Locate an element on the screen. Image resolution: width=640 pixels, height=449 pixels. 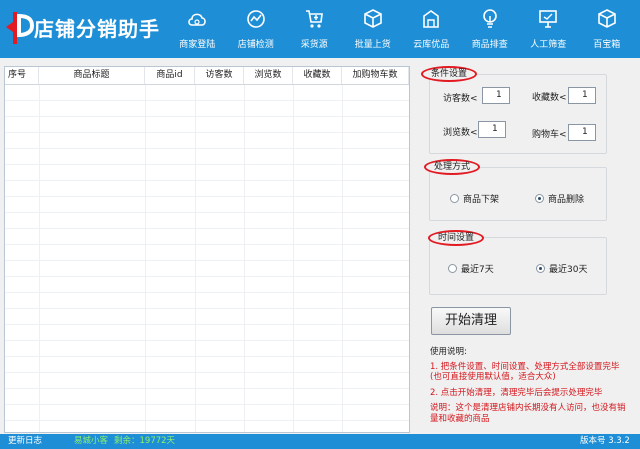
table-header: 序号 商品标题 商品id 访客数 浏览数 收藏数 加购物车数 is located at coordinates (207, 76).